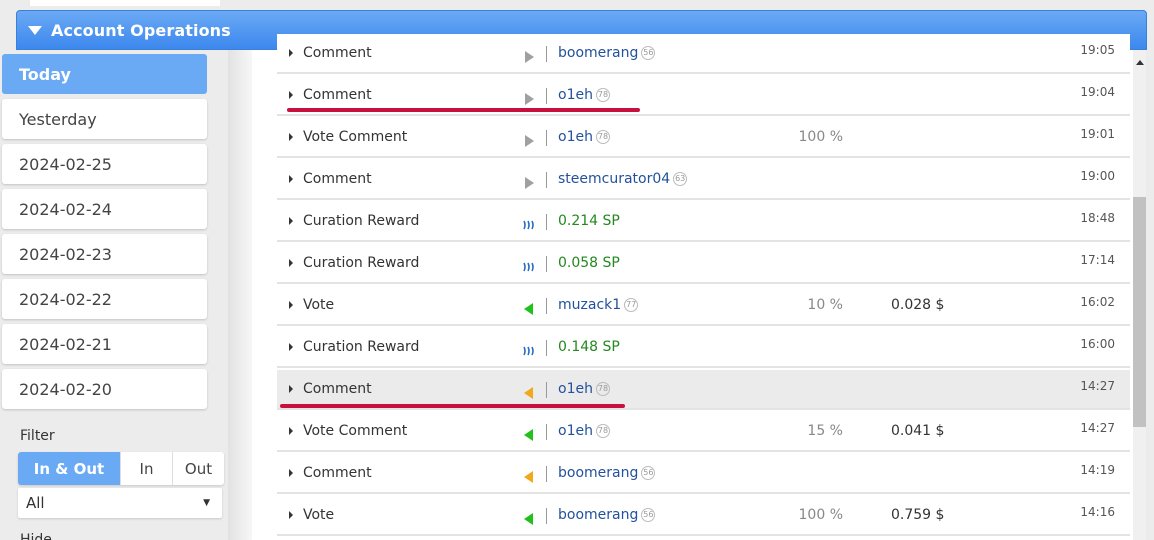  Describe the element at coordinates (146, 468) in the screenshot. I see `filter-in-button: In` at that location.